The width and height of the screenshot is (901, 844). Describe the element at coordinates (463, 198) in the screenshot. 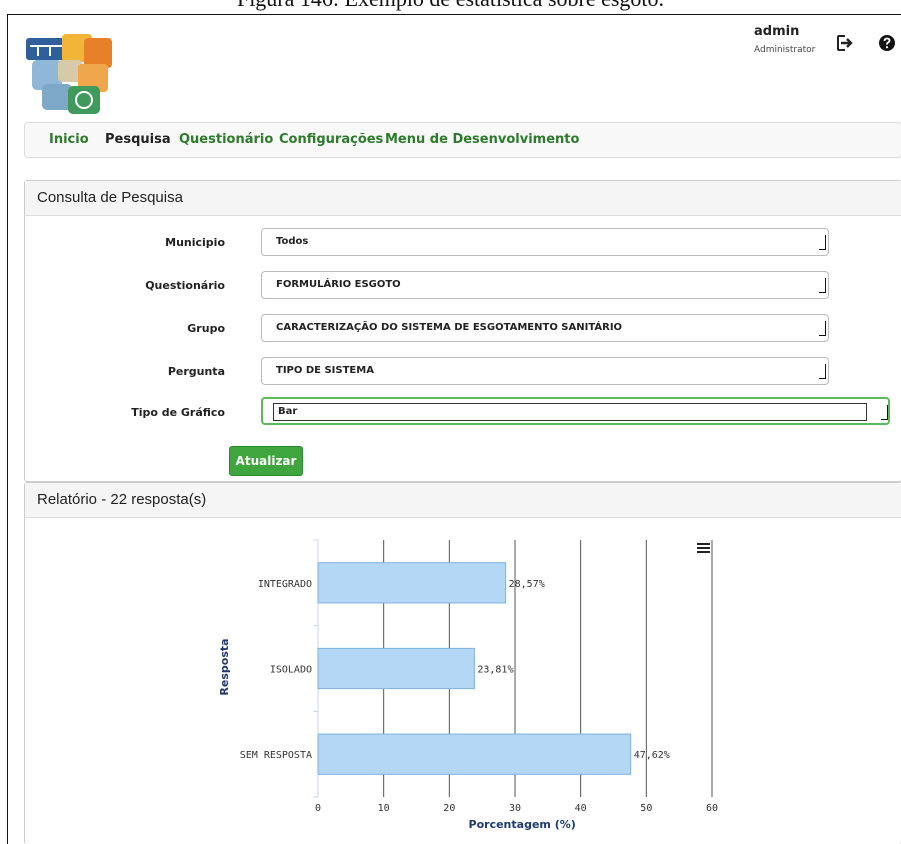

I see `query-panel-title: Consulta de Pesquisa` at that location.